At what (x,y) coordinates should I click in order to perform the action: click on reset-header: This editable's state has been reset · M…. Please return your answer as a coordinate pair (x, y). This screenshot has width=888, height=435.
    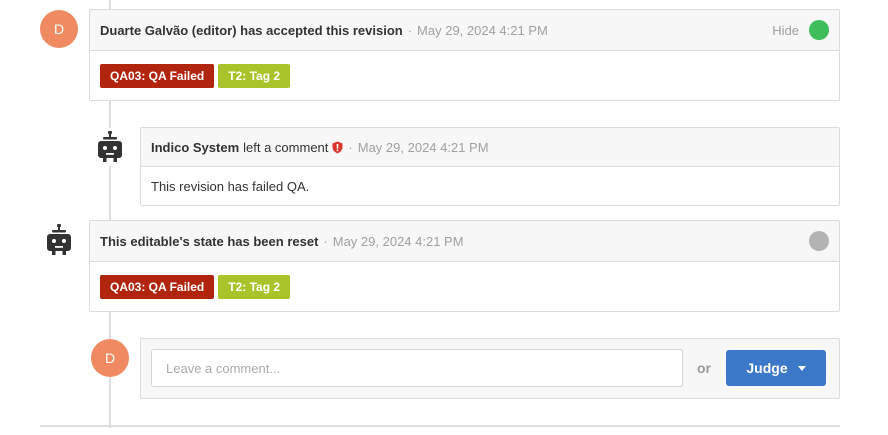
    Looking at the image, I should click on (464, 241).